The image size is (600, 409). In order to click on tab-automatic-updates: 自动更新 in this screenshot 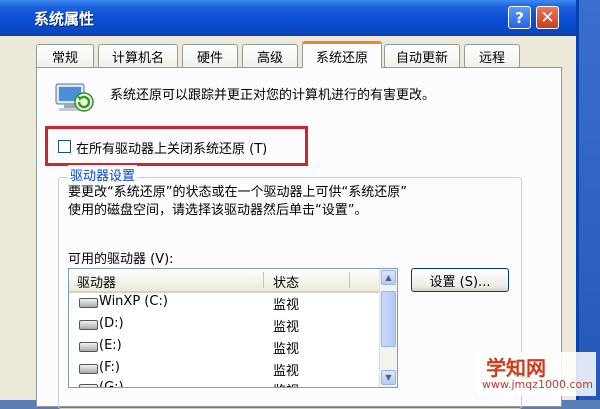, I will do `click(422, 55)`.